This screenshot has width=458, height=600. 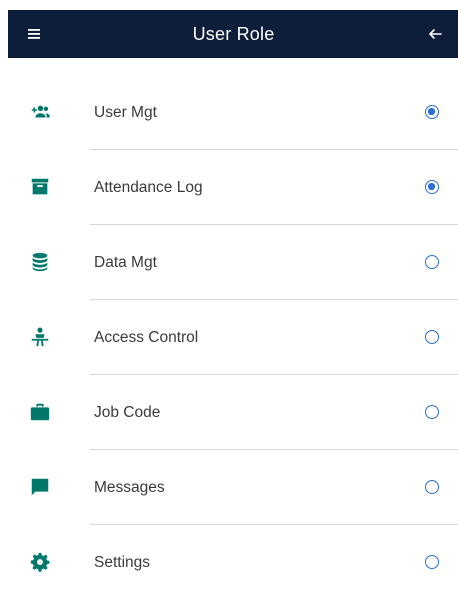 I want to click on list-item-settings: Settings, so click(x=229, y=562).